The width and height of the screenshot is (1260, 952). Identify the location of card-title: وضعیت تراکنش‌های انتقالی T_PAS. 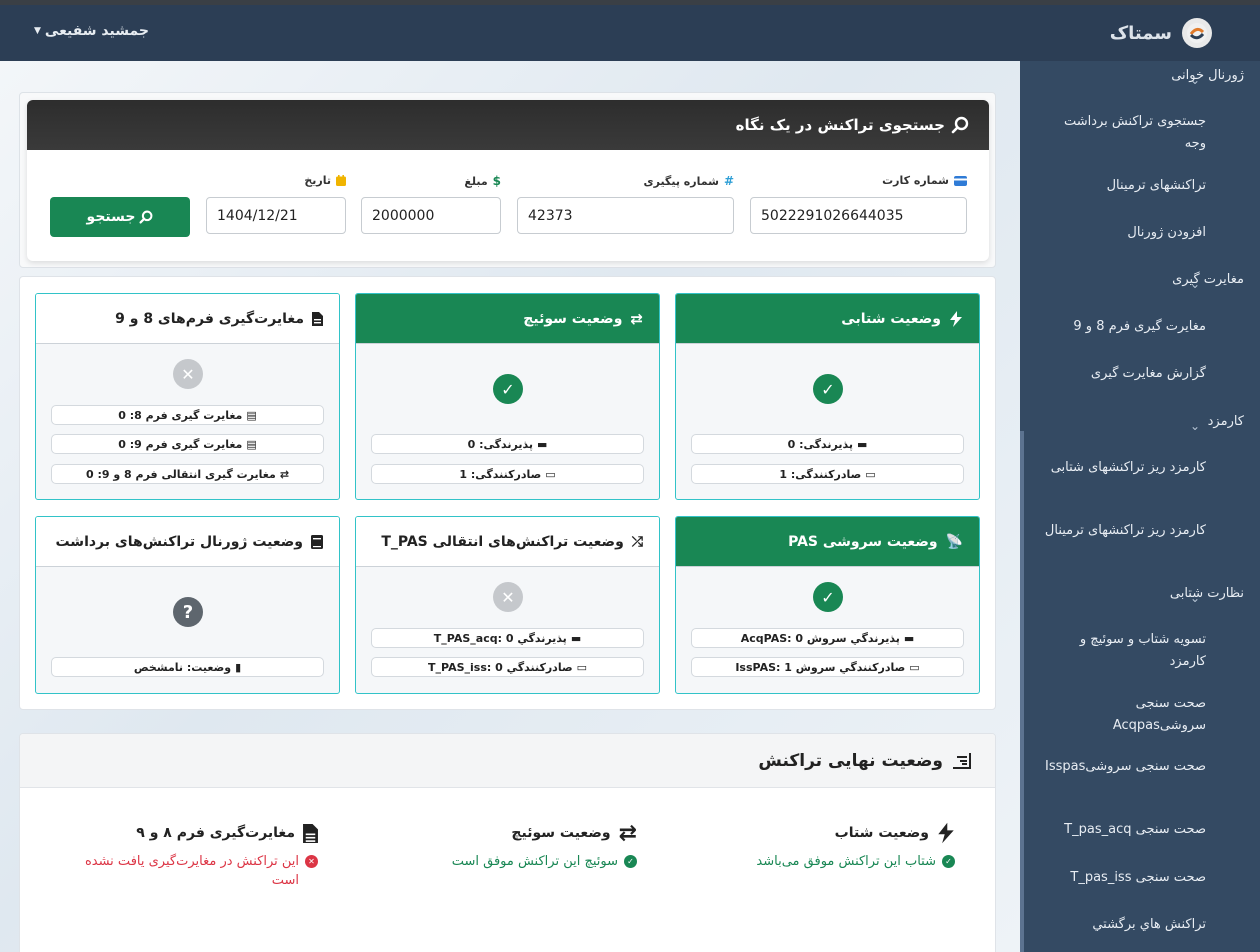
(502, 541).